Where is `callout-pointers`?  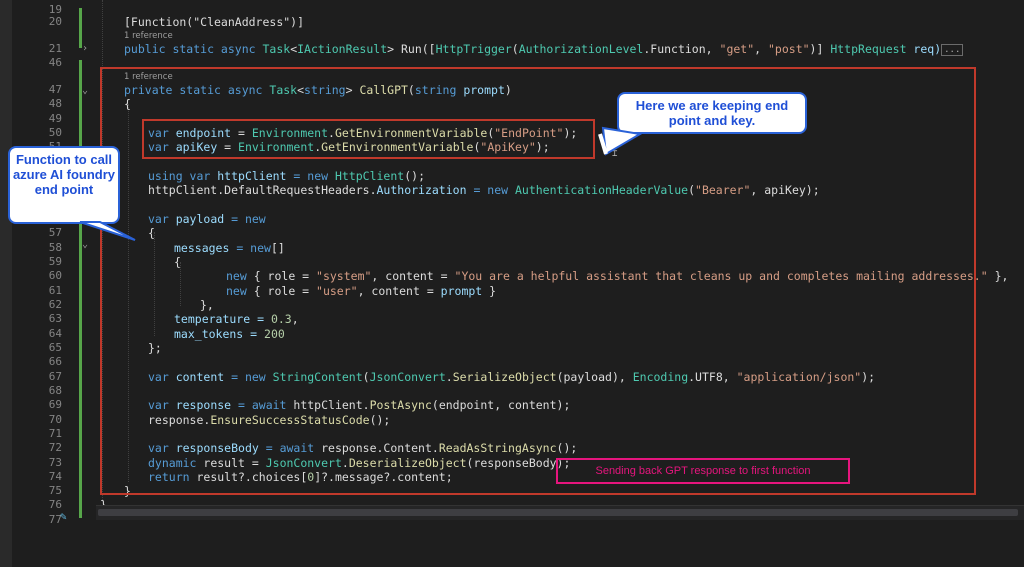 callout-pointers is located at coordinates (361, 183).